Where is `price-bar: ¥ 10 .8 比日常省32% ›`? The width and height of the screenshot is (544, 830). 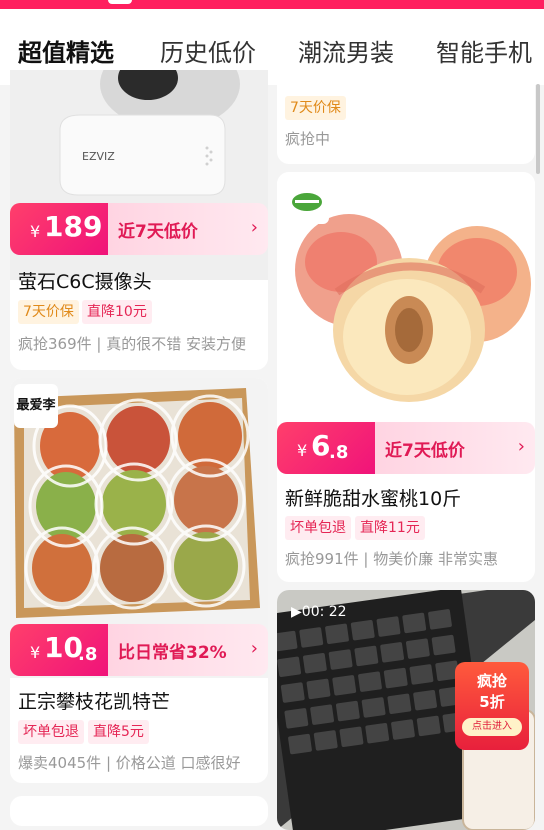
price-bar: ¥ 10 .8 比日常省32% › is located at coordinates (139, 650).